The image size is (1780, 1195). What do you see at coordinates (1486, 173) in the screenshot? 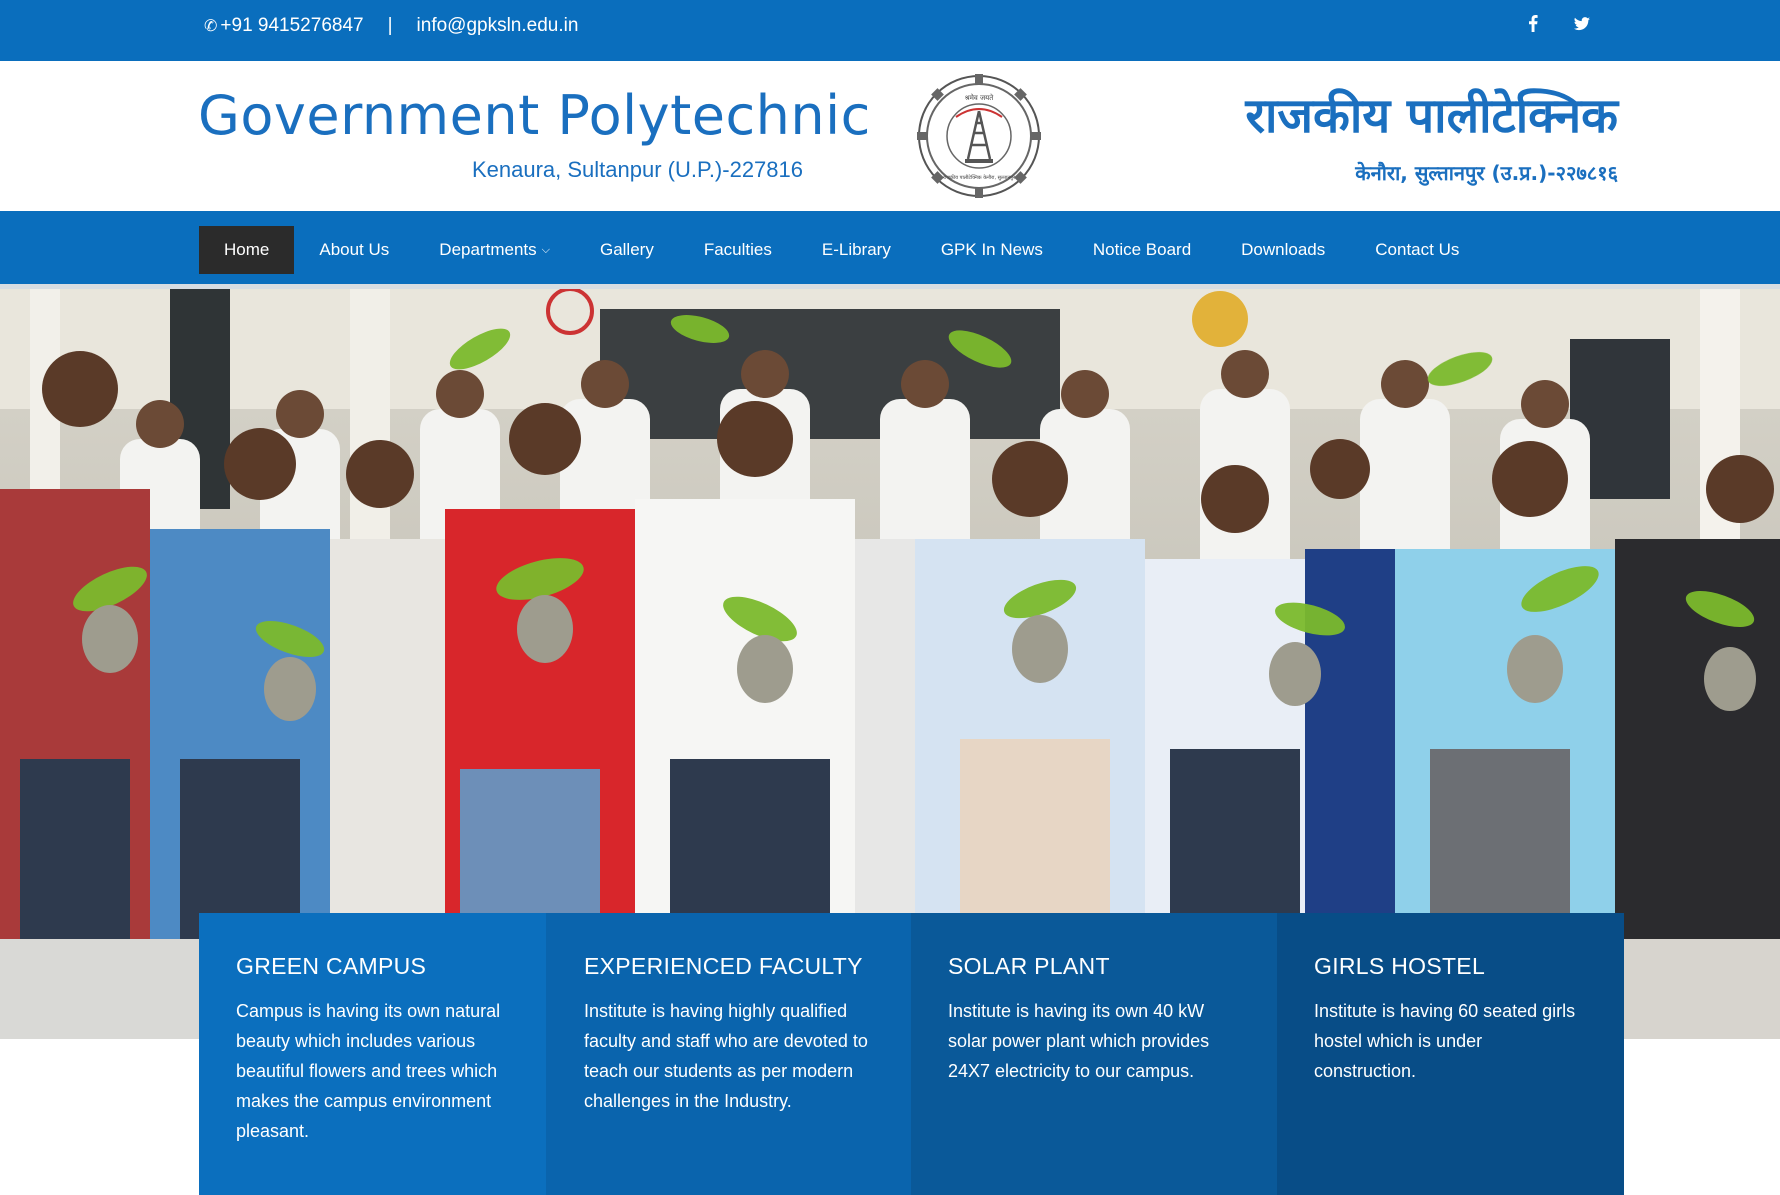
I see `site-address-hindi: केनौरा, सुल्तानपुर (उ.प्र.)-२२७८१६` at bounding box center [1486, 173].